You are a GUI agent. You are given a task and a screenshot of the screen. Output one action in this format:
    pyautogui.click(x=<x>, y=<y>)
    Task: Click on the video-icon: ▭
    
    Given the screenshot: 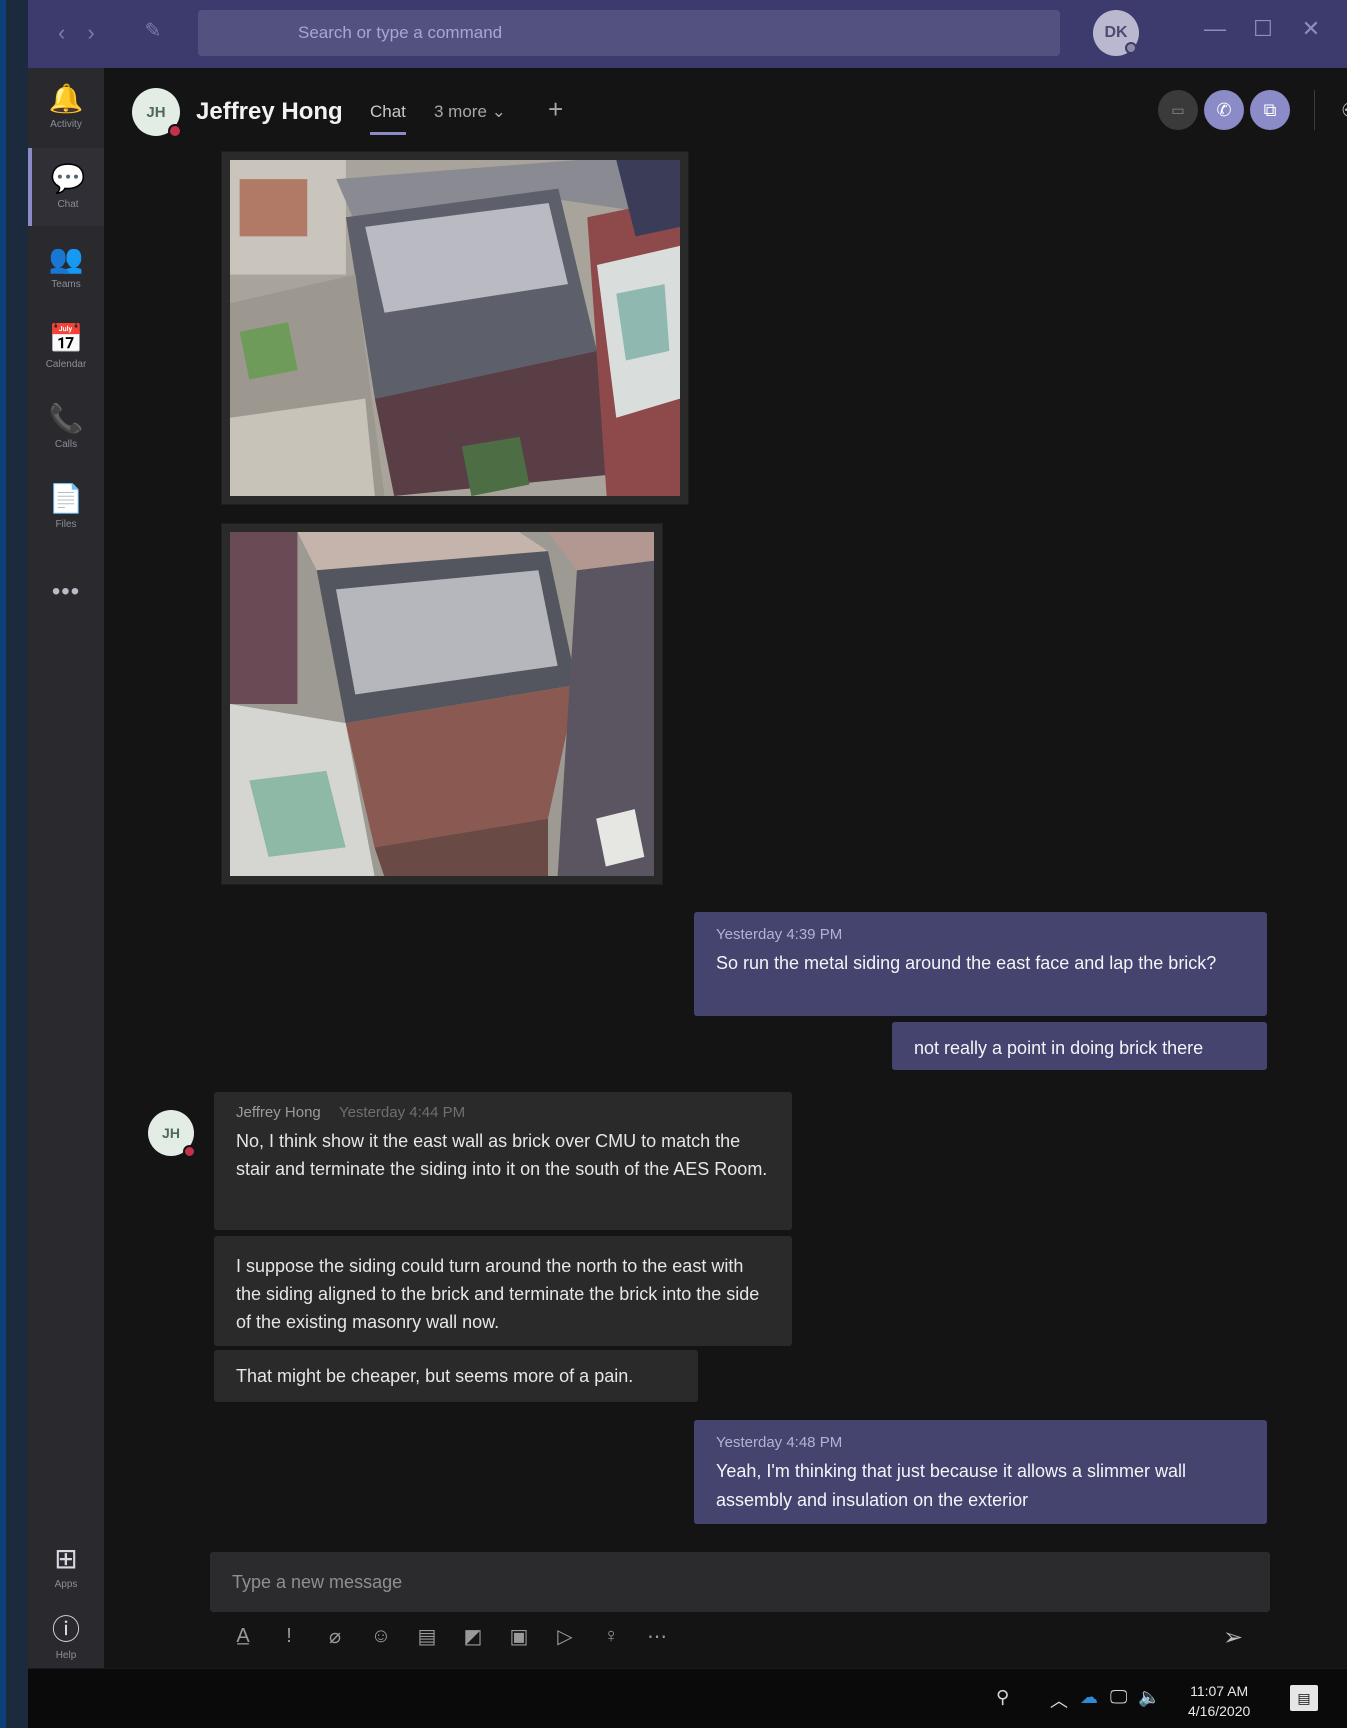 What is the action you would take?
    pyautogui.click(x=1178, y=109)
    